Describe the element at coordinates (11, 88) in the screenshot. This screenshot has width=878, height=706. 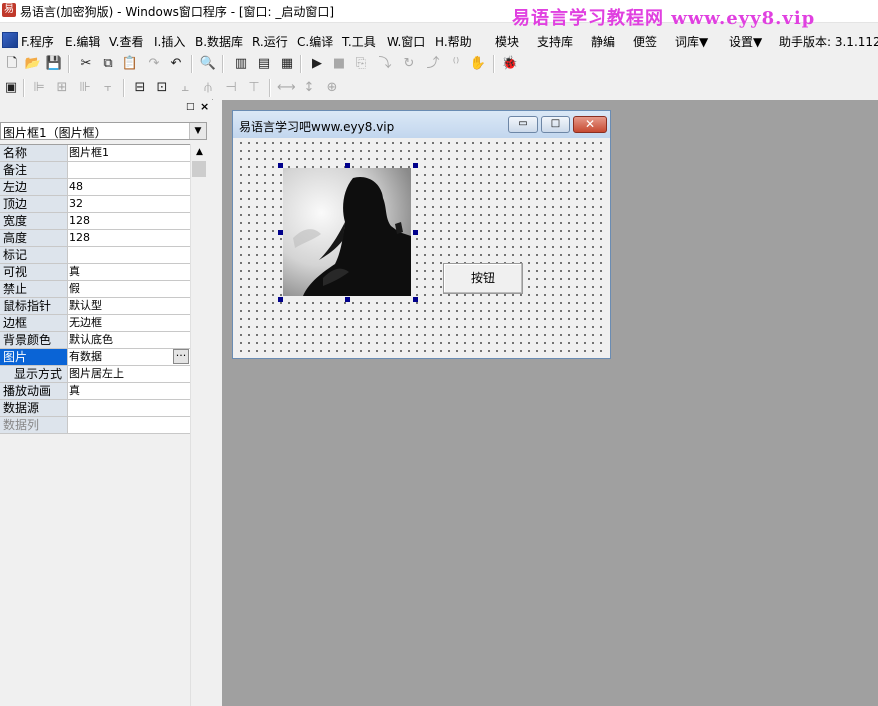
I see `tab-order-icon: ▣` at that location.